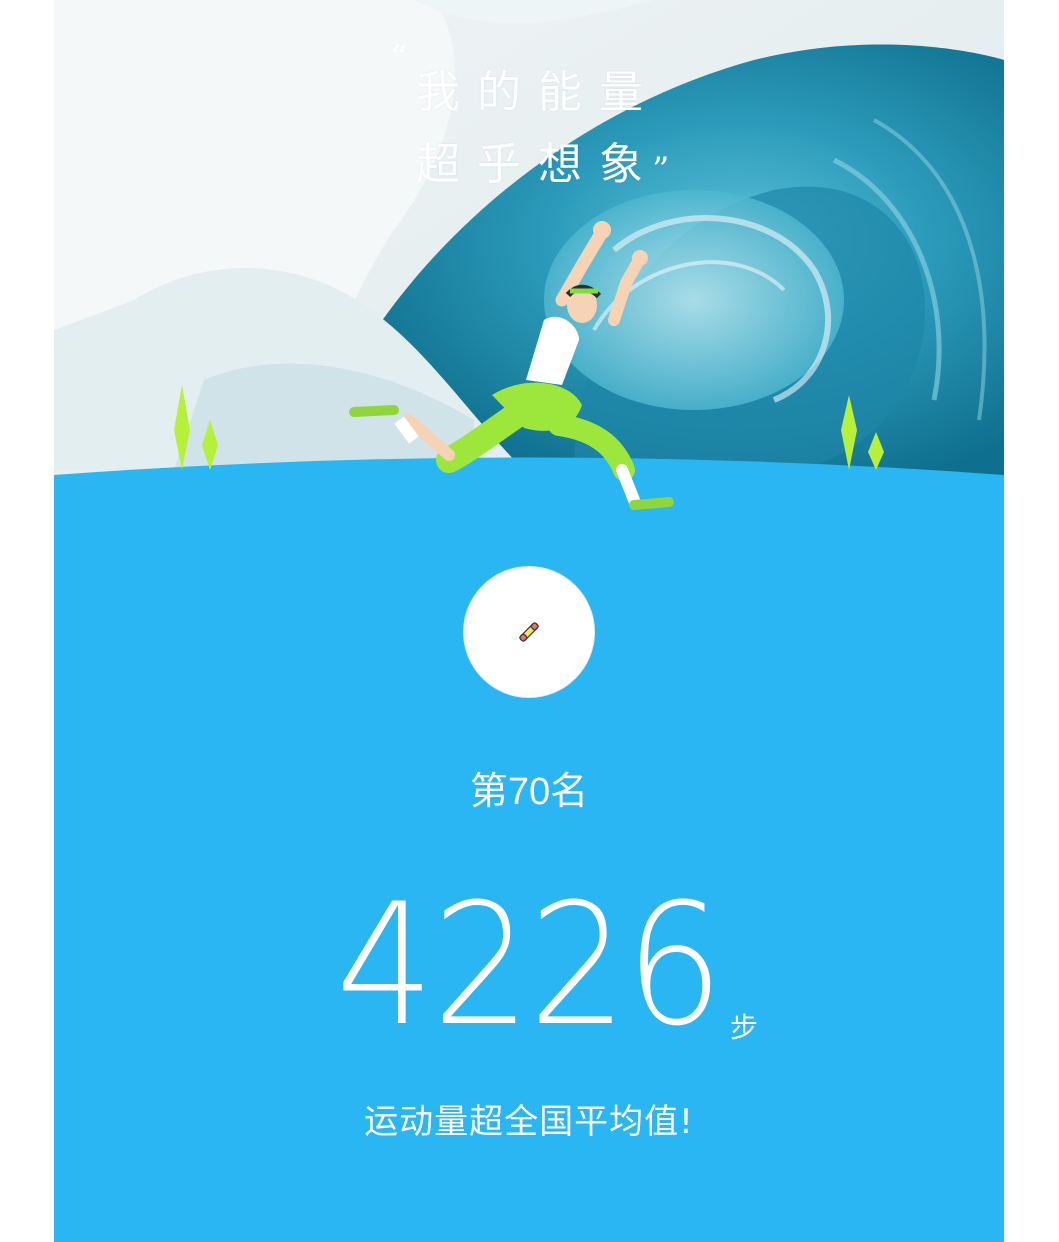  I want to click on ribbon-icon, so click(529, 632).